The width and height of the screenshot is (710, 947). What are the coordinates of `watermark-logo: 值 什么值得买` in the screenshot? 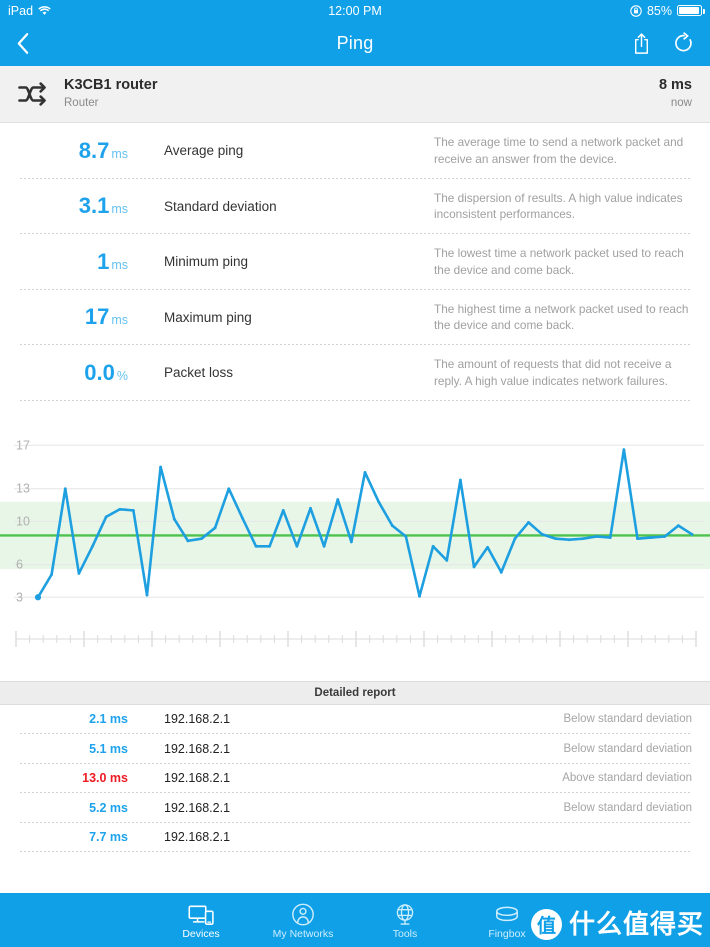 It's located at (617, 924).